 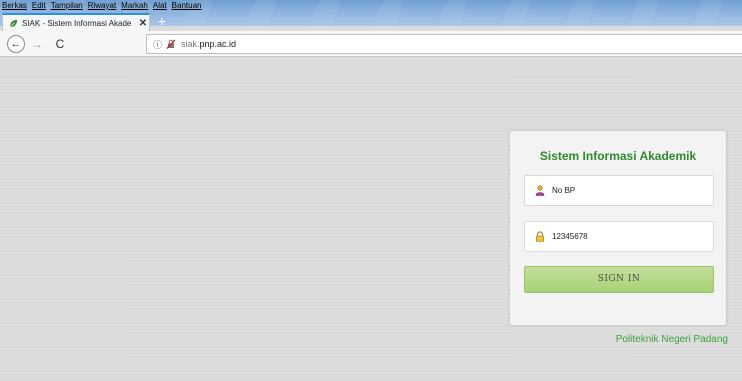 What do you see at coordinates (540, 236) in the screenshot?
I see `lock-icon` at bounding box center [540, 236].